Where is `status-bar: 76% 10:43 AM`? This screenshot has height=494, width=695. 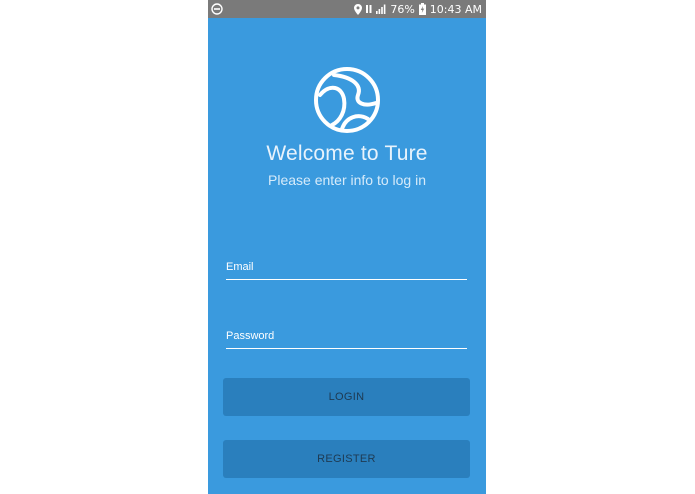
status-bar: 76% 10:43 AM is located at coordinates (347, 9).